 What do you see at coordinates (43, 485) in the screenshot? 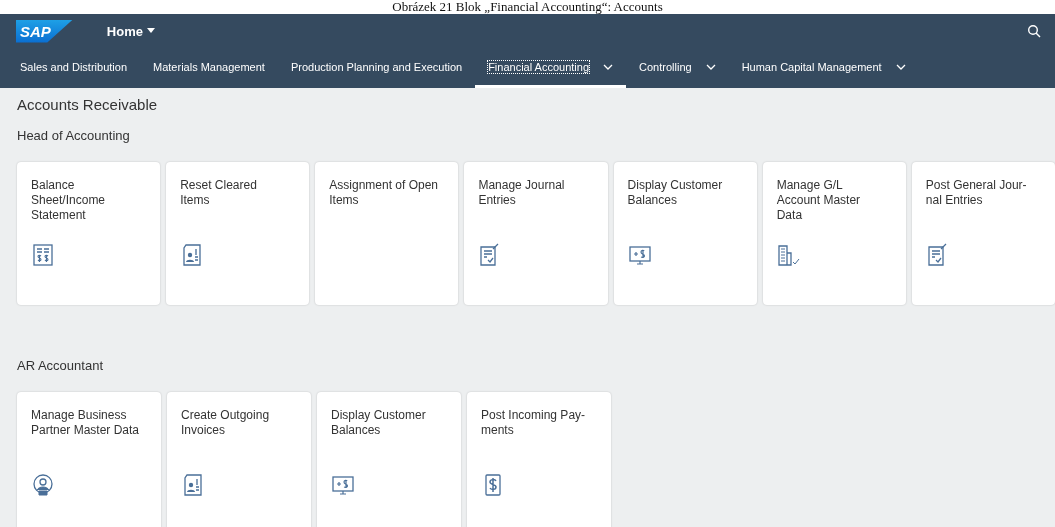
I see `person-icon` at bounding box center [43, 485].